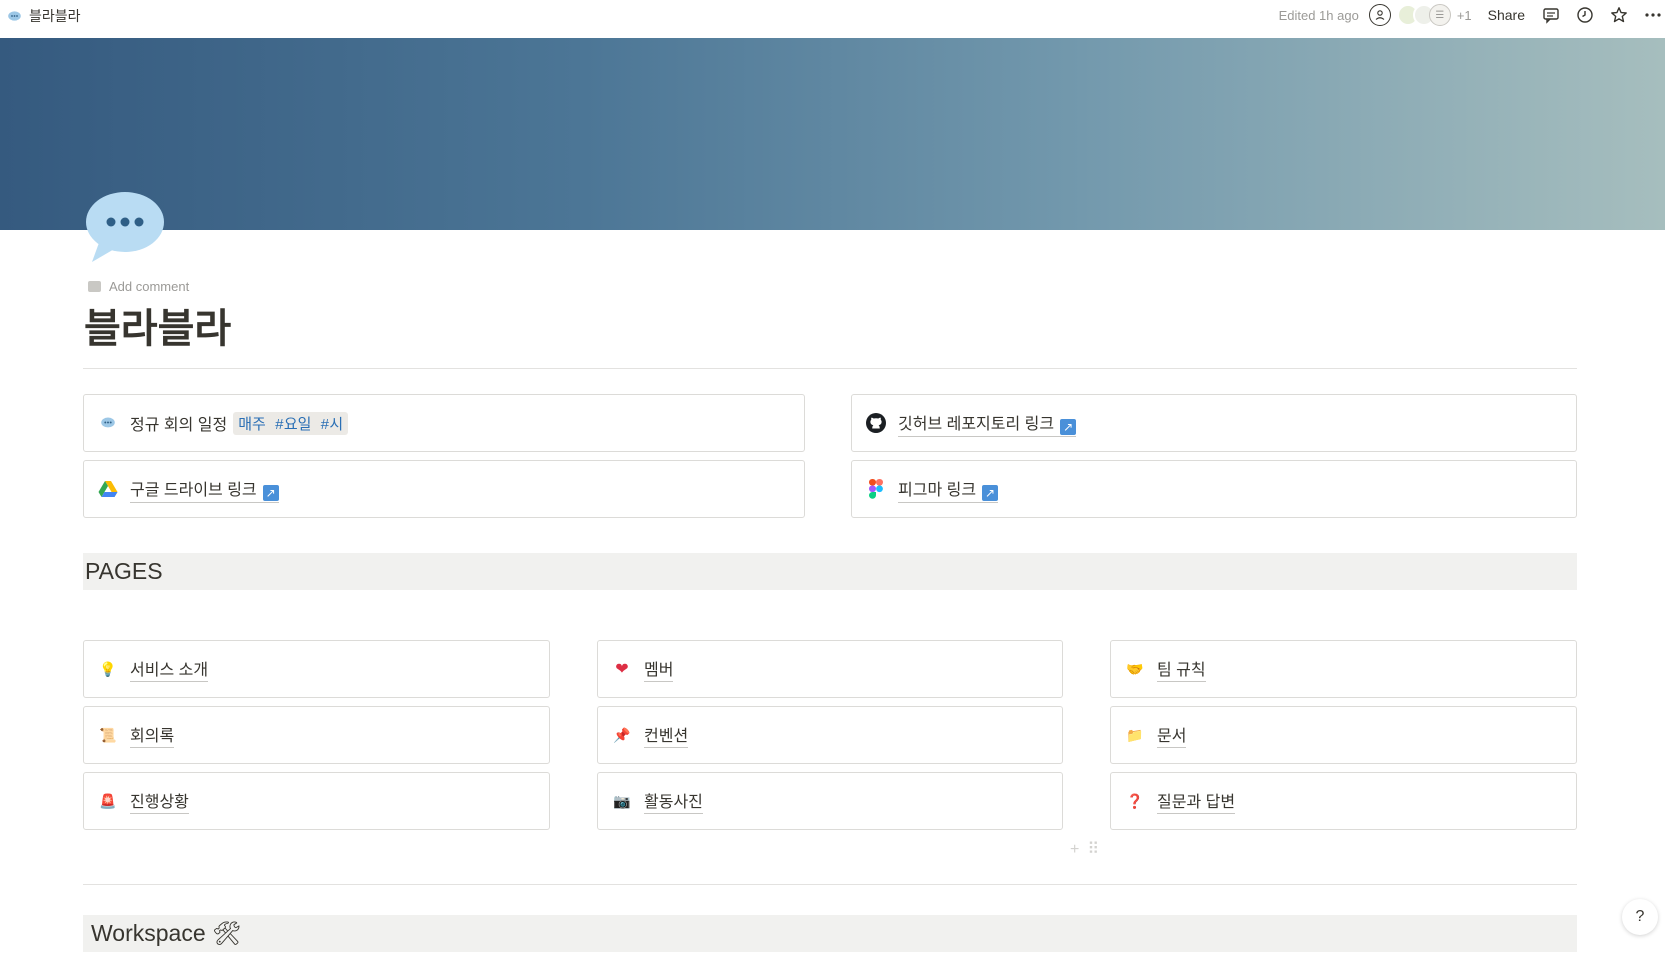 This screenshot has height=960, width=1665. Describe the element at coordinates (157, 329) in the screenshot. I see `page-title: 블라블라` at that location.